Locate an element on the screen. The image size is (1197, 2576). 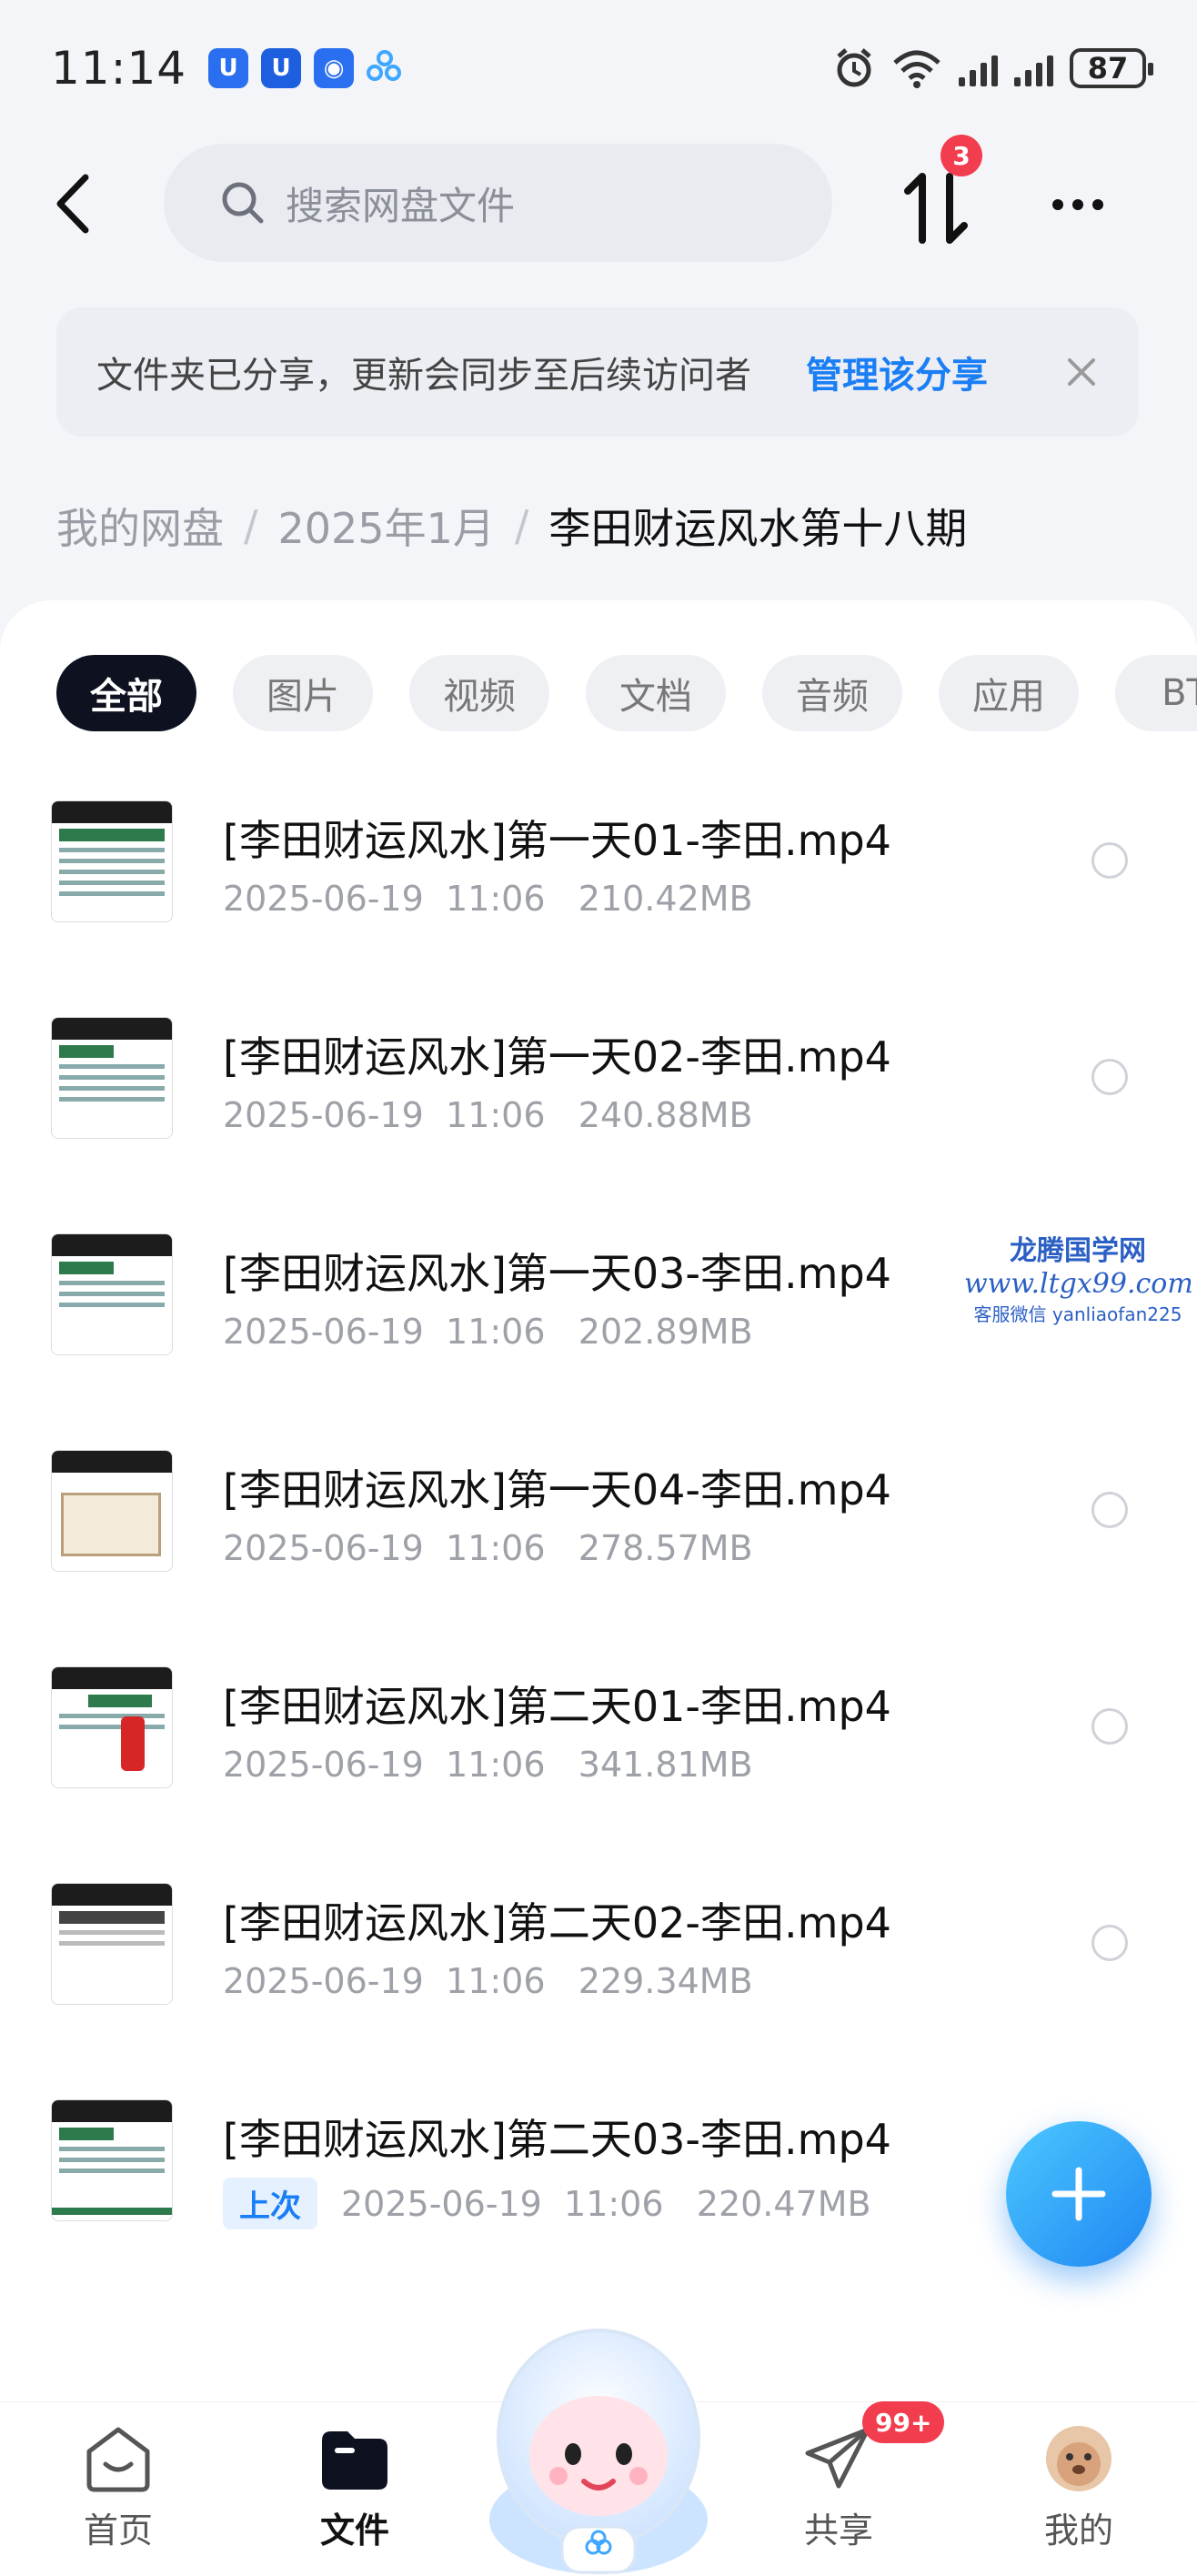
search-input: 搜索网盘文件 is located at coordinates (498, 203).